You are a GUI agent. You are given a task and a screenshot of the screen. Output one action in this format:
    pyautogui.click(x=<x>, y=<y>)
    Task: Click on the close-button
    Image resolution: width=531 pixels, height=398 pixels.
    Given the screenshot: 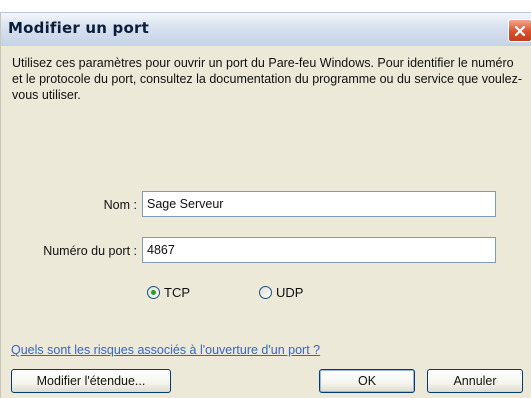 What is the action you would take?
    pyautogui.click(x=519, y=30)
    